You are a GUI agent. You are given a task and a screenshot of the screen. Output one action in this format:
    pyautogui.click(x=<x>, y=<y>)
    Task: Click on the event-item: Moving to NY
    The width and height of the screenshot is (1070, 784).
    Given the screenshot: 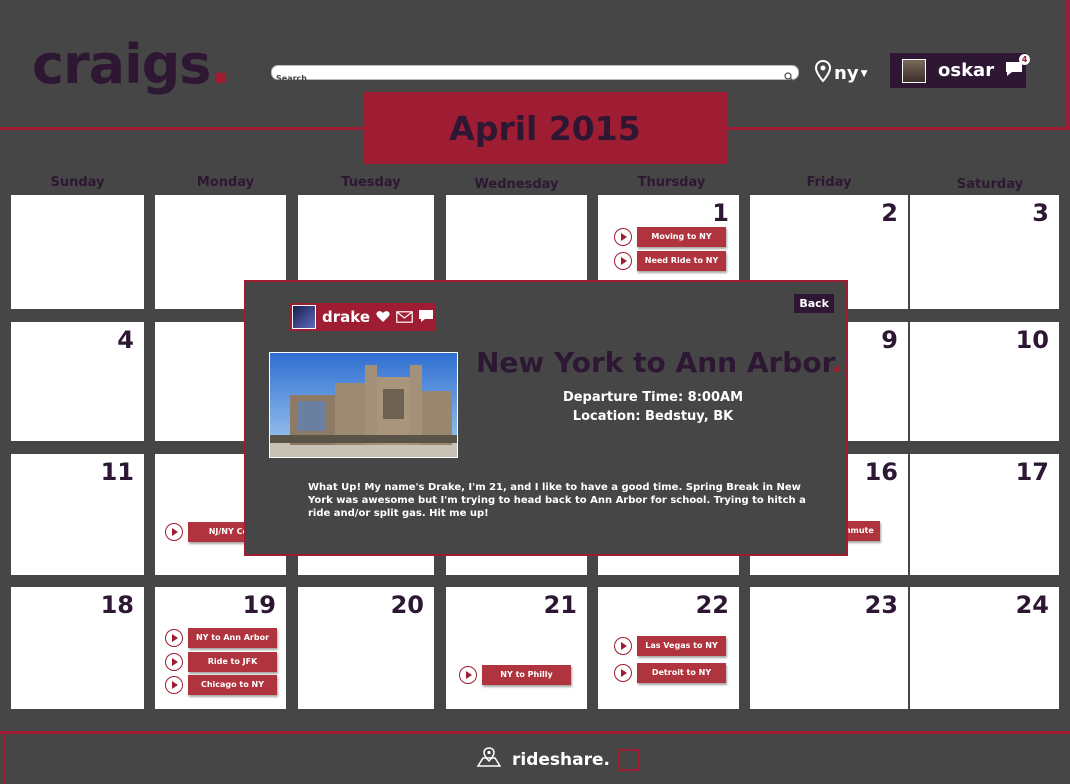 What is the action you would take?
    pyautogui.click(x=670, y=237)
    